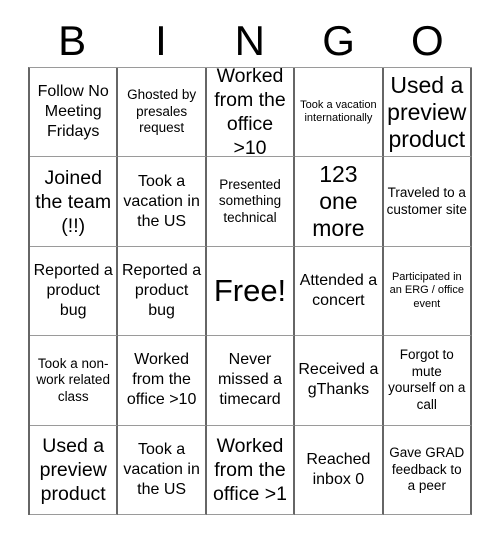 Image resolution: width=500 pixels, height=544 pixels. I want to click on bingo-header: B I N G O, so click(250, 40).